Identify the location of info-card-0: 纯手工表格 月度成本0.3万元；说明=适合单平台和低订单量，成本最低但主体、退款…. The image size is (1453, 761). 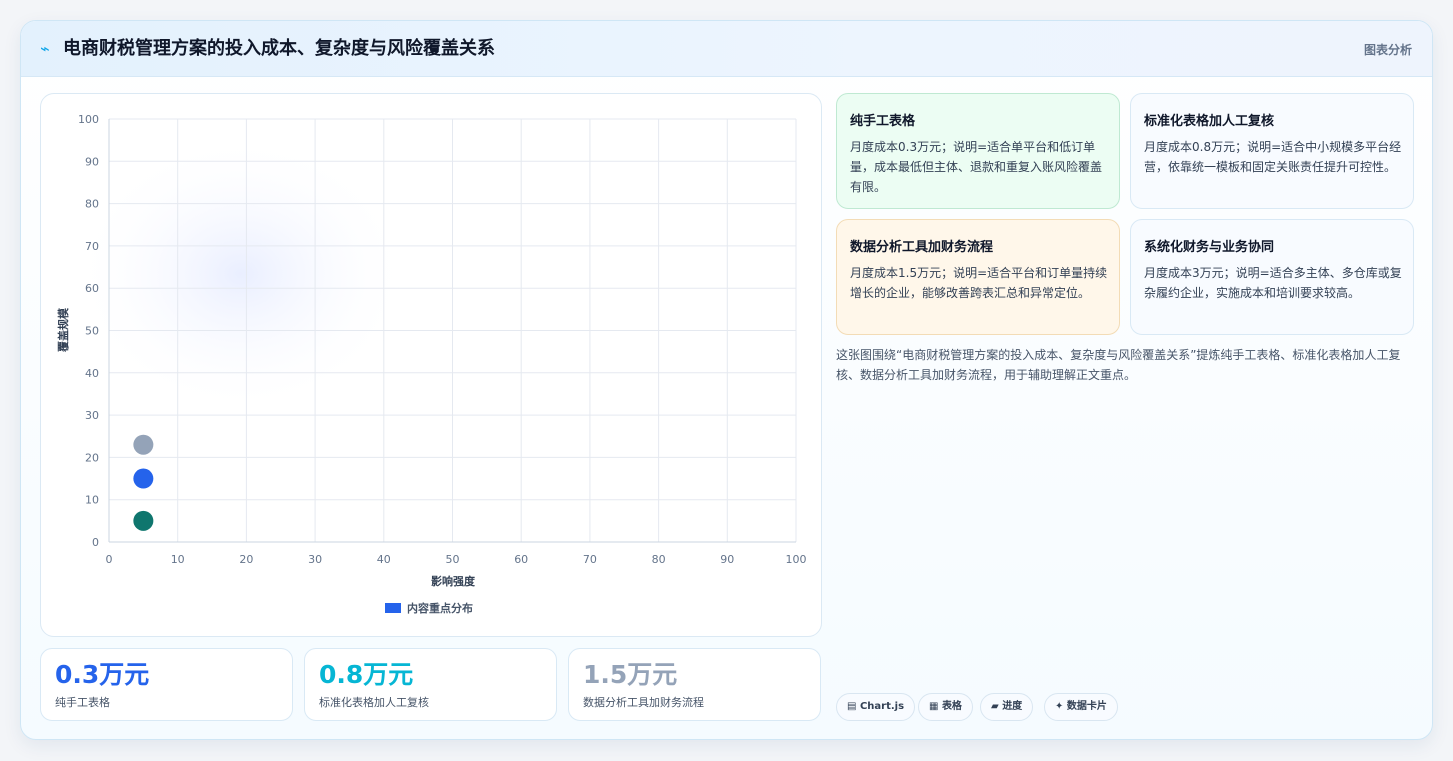
(978, 151).